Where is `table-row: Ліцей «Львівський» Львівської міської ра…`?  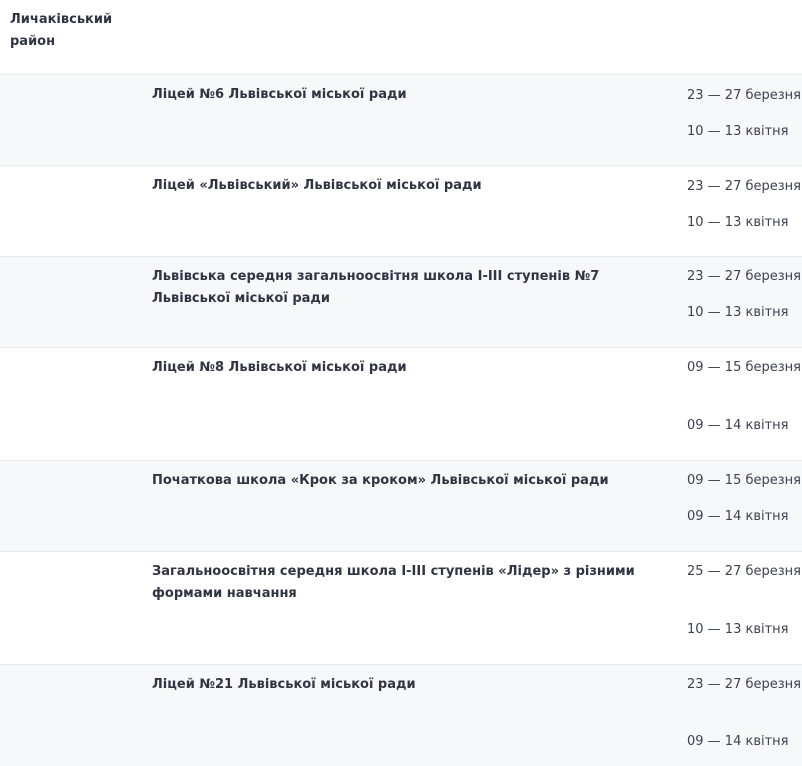
table-row: Ліцей «Львівський» Львівської міської ра… is located at coordinates (401, 211).